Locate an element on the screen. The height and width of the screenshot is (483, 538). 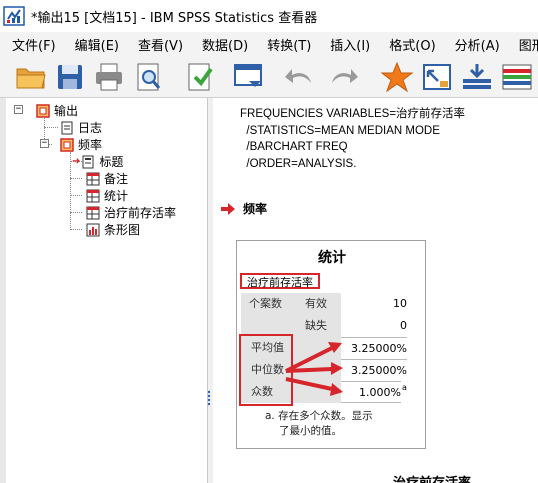
tree-node-variable-table: 治疗前存活率 is located at coordinates (131, 212).